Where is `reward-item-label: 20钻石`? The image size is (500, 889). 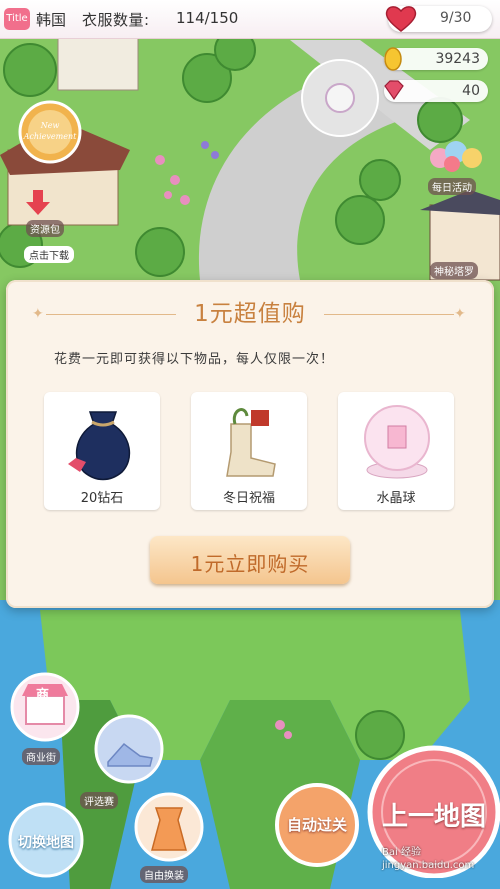
reward-item-label: 20钻石 is located at coordinates (102, 498).